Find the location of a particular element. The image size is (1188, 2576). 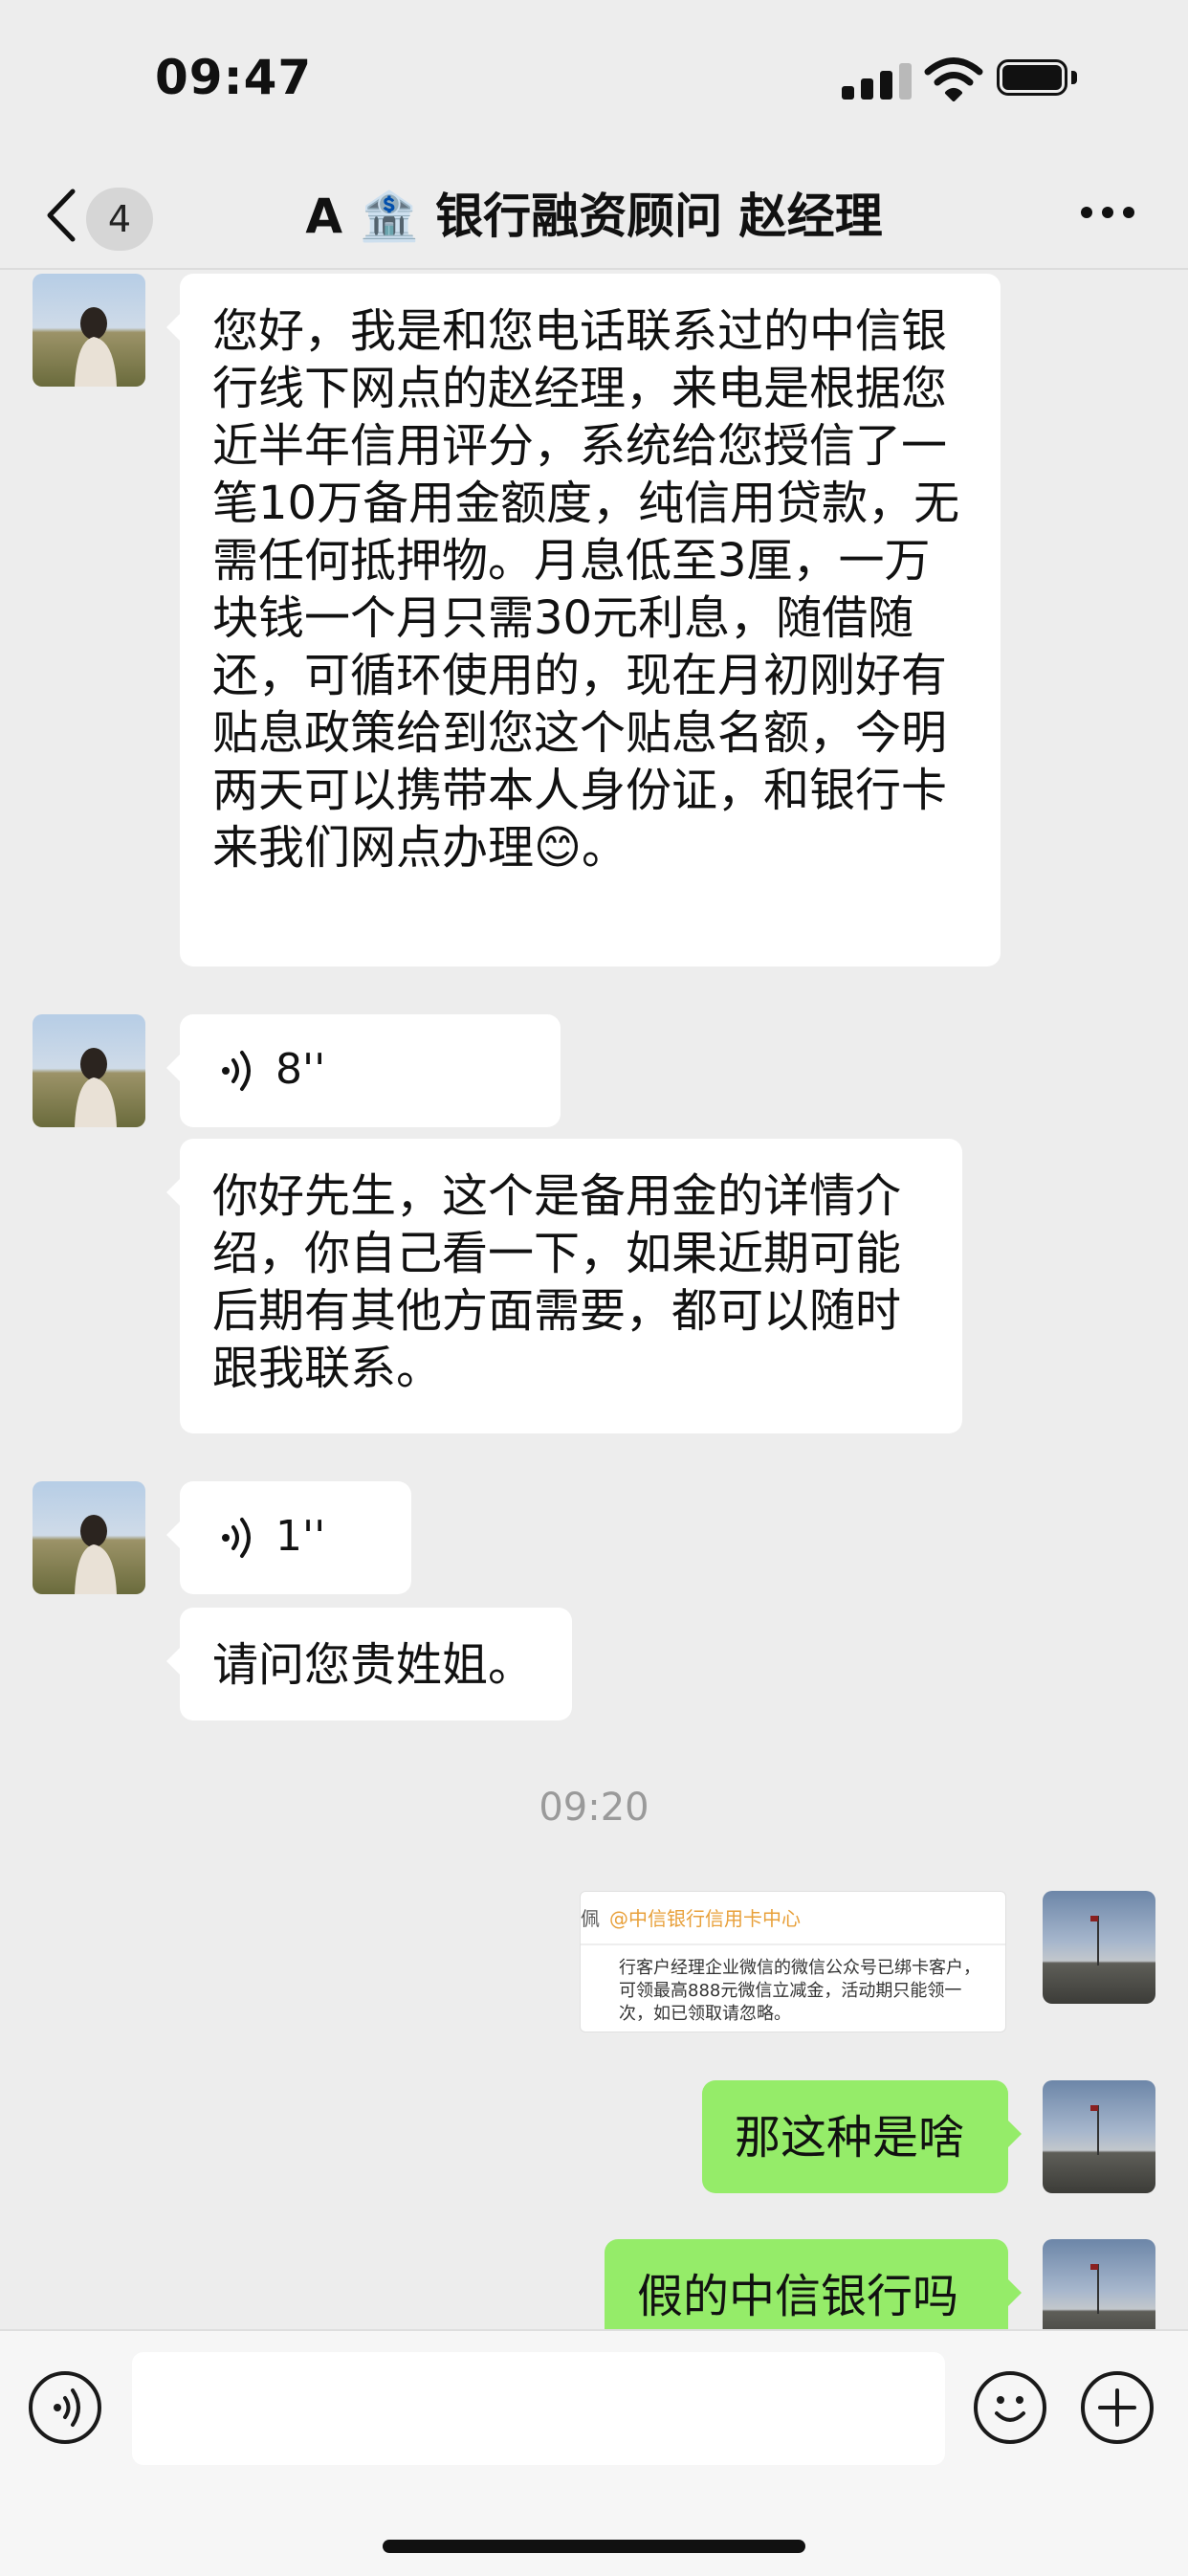

voice-message: 1'' is located at coordinates (288, 1537).